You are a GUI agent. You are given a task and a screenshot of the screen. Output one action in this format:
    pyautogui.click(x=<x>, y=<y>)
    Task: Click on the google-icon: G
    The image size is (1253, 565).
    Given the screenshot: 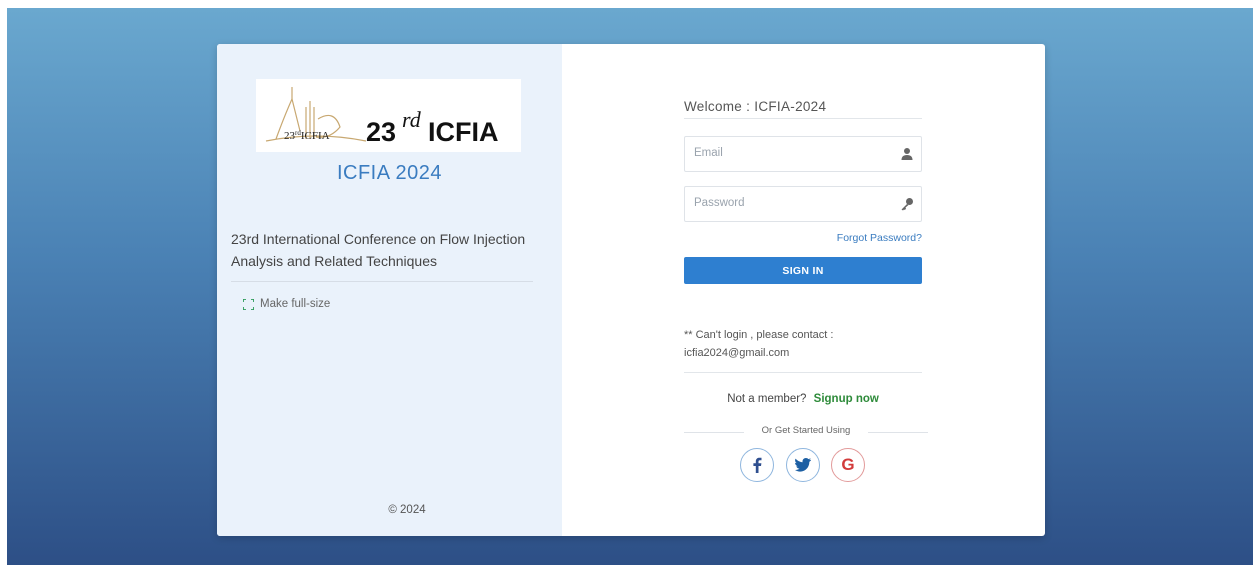 What is the action you would take?
    pyautogui.click(x=848, y=464)
    